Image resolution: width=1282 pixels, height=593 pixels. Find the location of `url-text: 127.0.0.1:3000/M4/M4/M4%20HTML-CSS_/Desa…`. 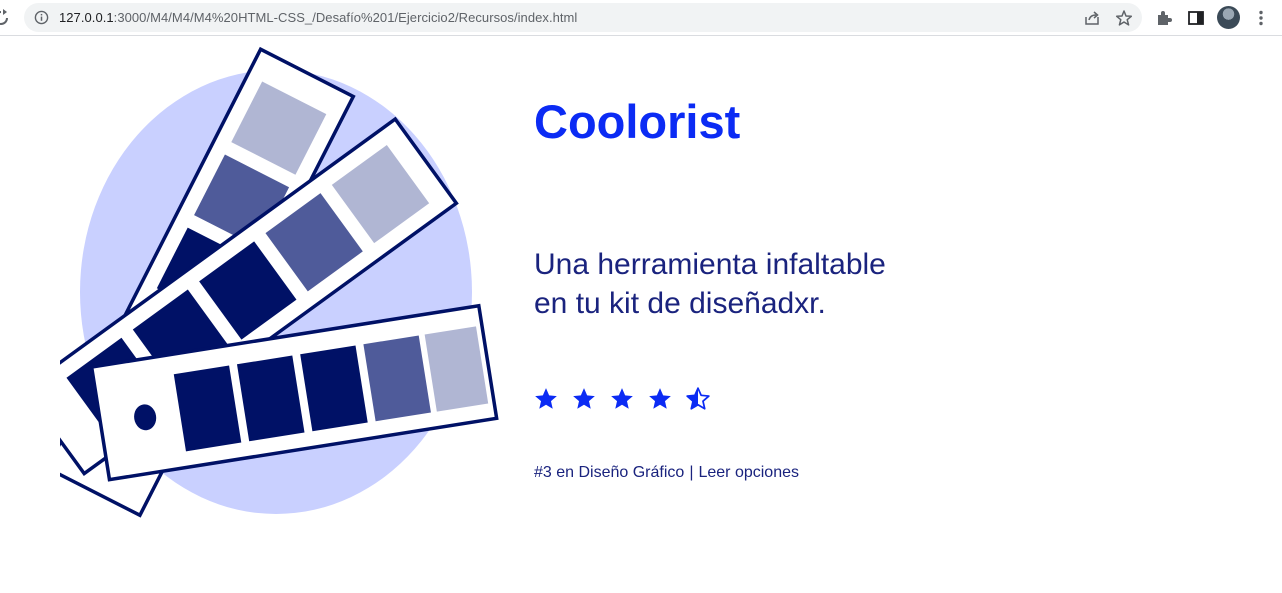

url-text: 127.0.0.1:3000/M4/M4/M4%20HTML-CSS_/Desa… is located at coordinates (318, 17).